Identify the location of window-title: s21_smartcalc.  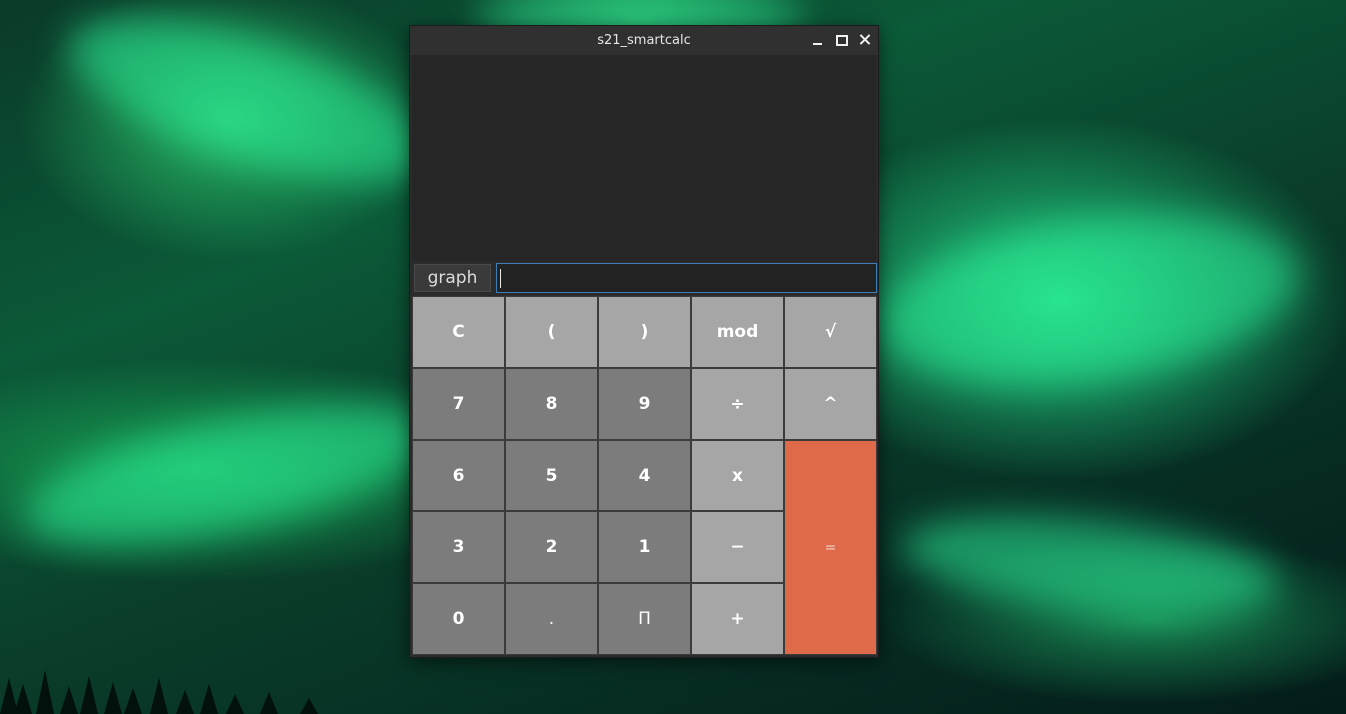
(644, 40).